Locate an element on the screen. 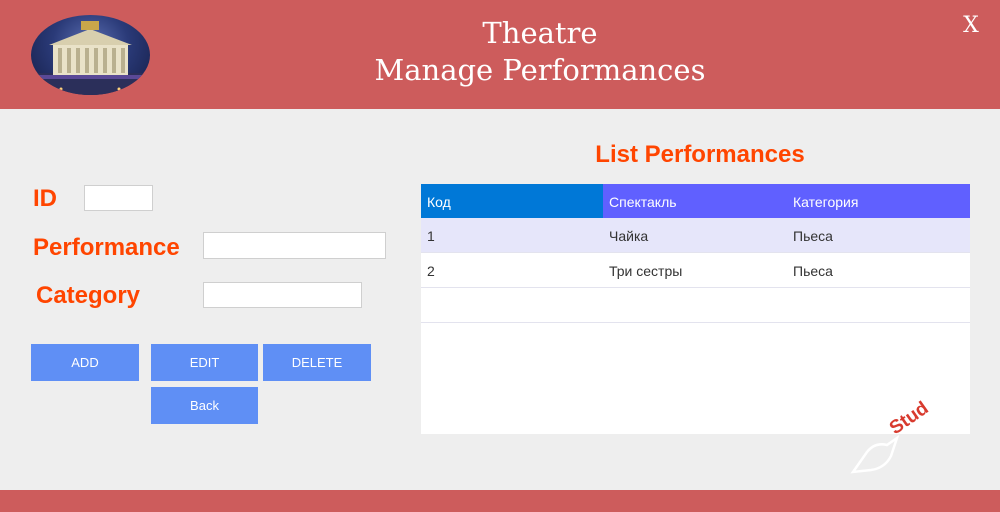  performance-input is located at coordinates (294, 245).